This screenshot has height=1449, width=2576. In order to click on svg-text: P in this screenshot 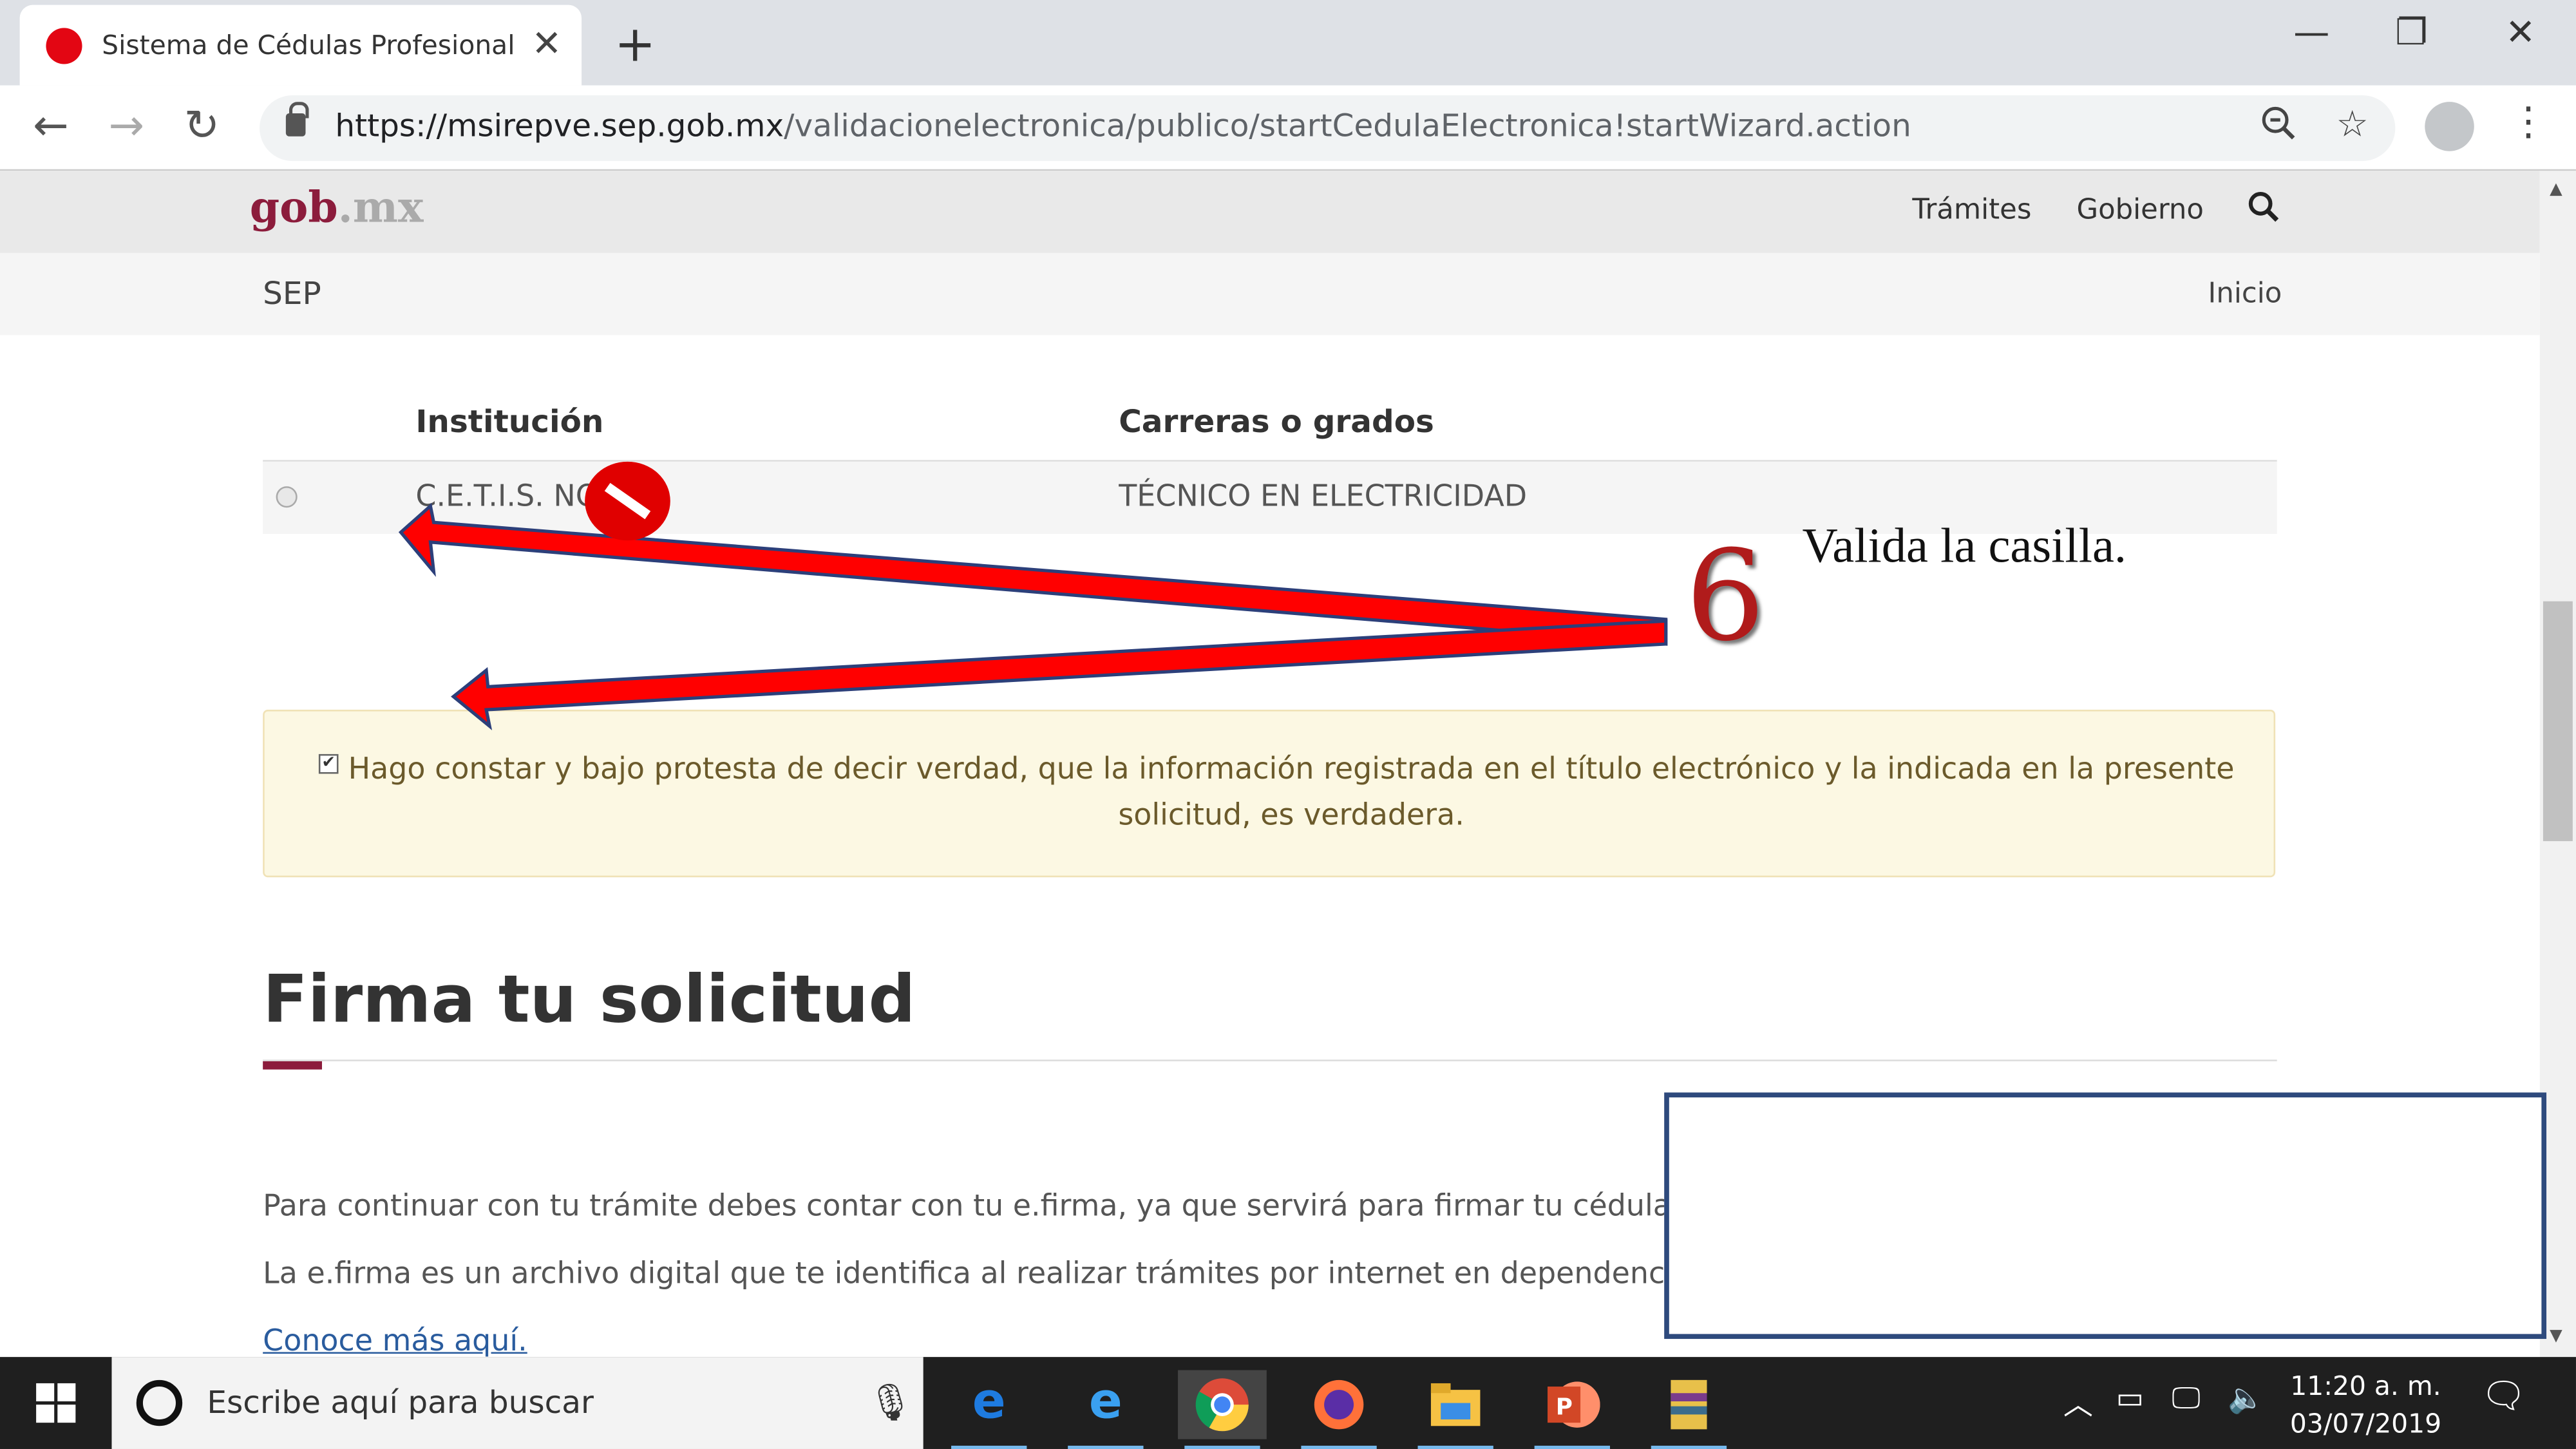, I will do `click(1564, 1407)`.